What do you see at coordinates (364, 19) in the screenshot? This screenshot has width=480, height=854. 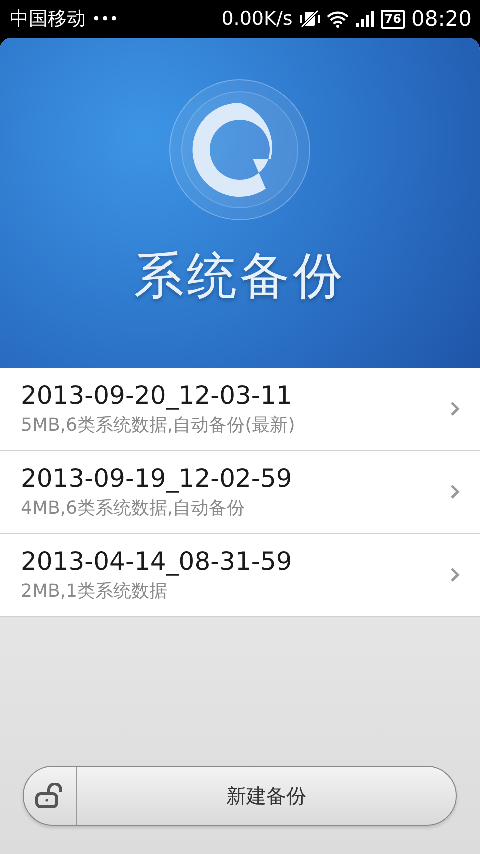 I see `signal-icon` at bounding box center [364, 19].